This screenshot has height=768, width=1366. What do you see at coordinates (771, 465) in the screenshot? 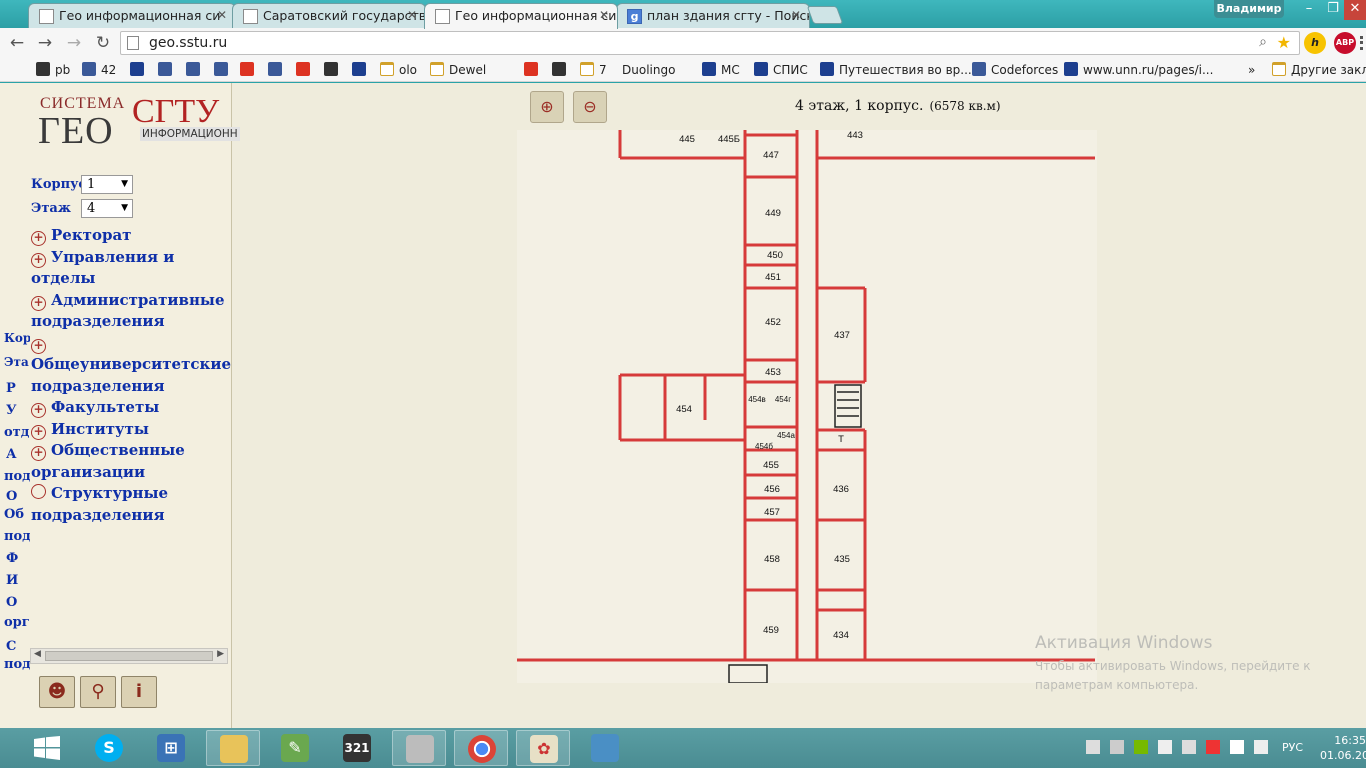
I see `room-label: 455` at bounding box center [771, 465].